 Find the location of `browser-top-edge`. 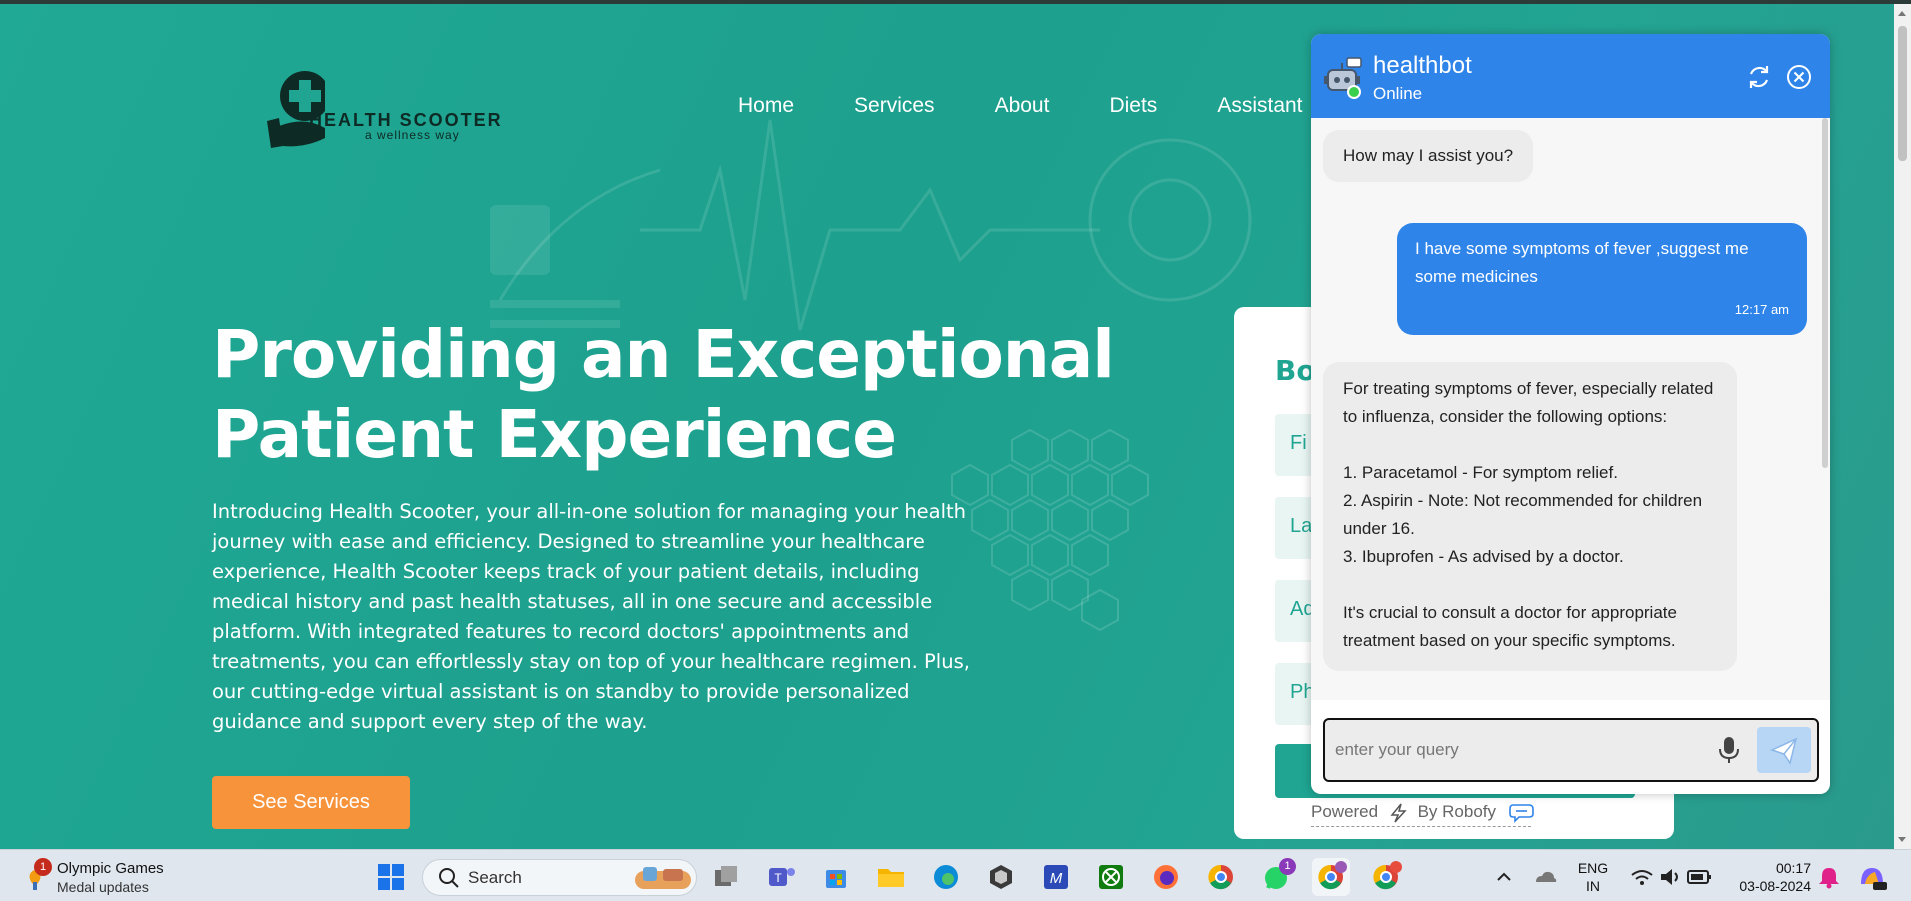

browser-top-edge is located at coordinates (955, 2).